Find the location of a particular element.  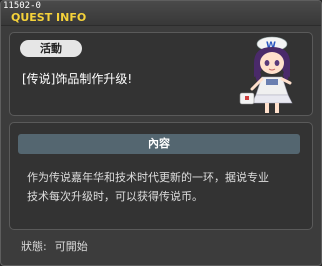

title-bar: 11502-0 QUEST INFO is located at coordinates (161, 13).